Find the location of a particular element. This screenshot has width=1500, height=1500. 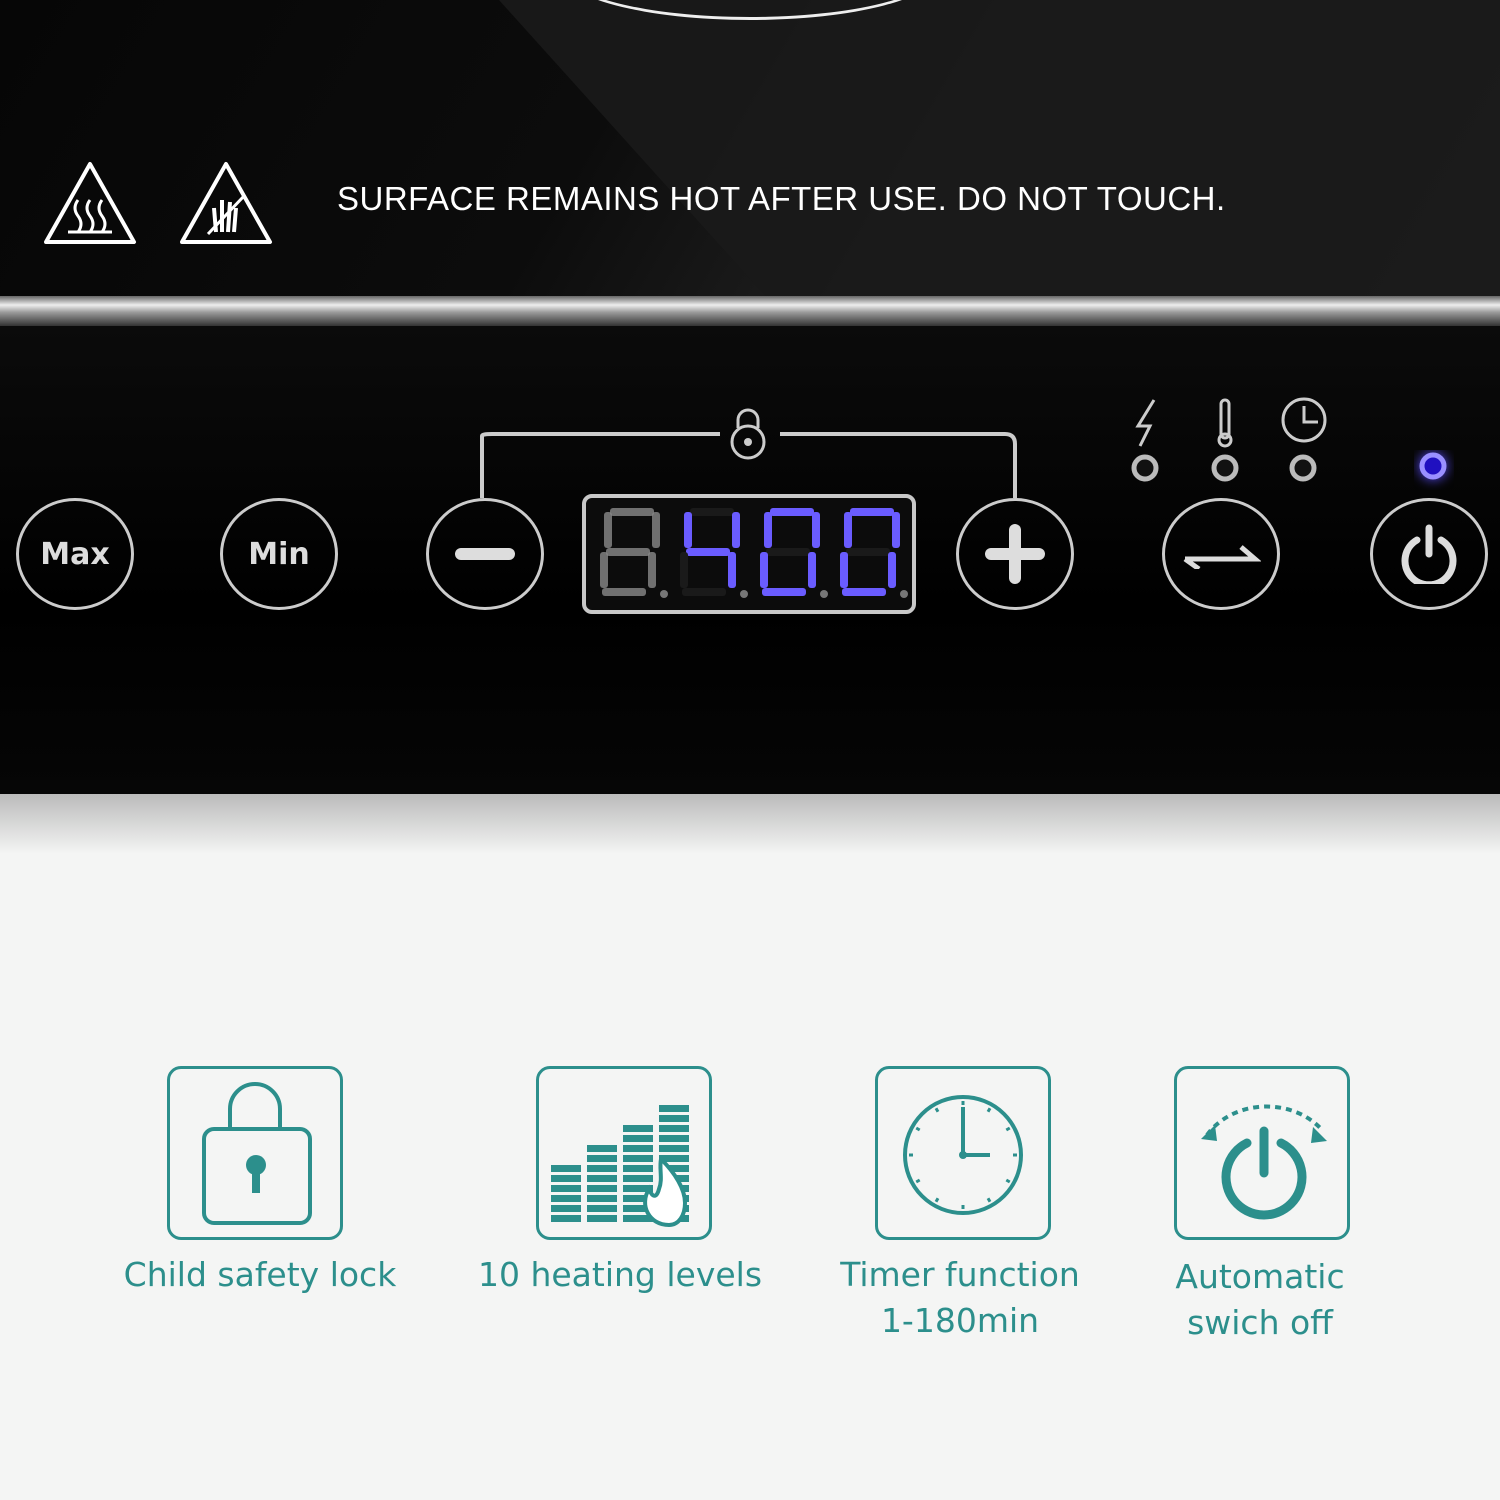

feature-label: Timer function 1-180min is located at coordinates (960, 1297).